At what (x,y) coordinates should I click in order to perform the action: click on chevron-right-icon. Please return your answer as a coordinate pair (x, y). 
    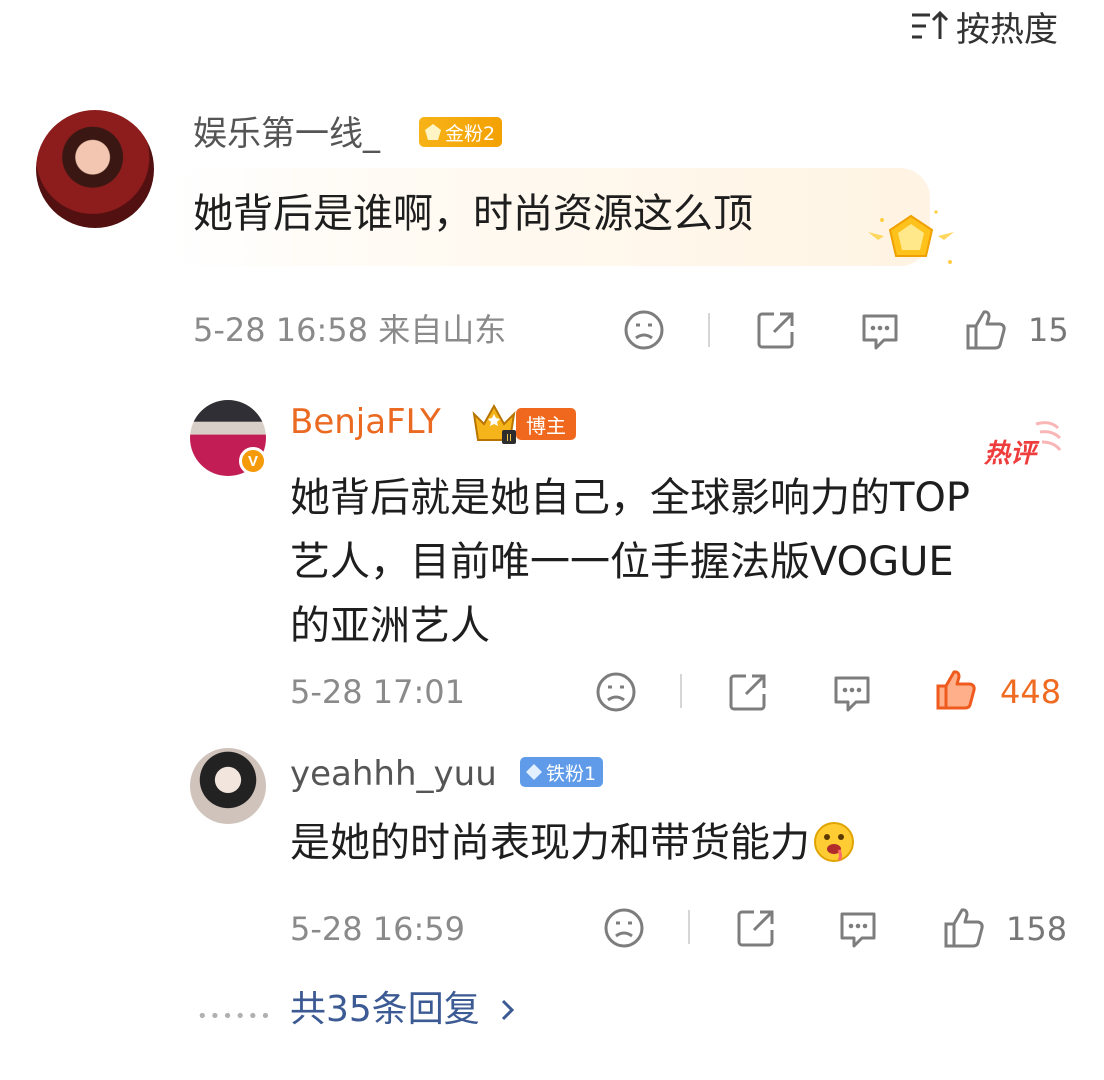
    Looking at the image, I should click on (507, 1010).